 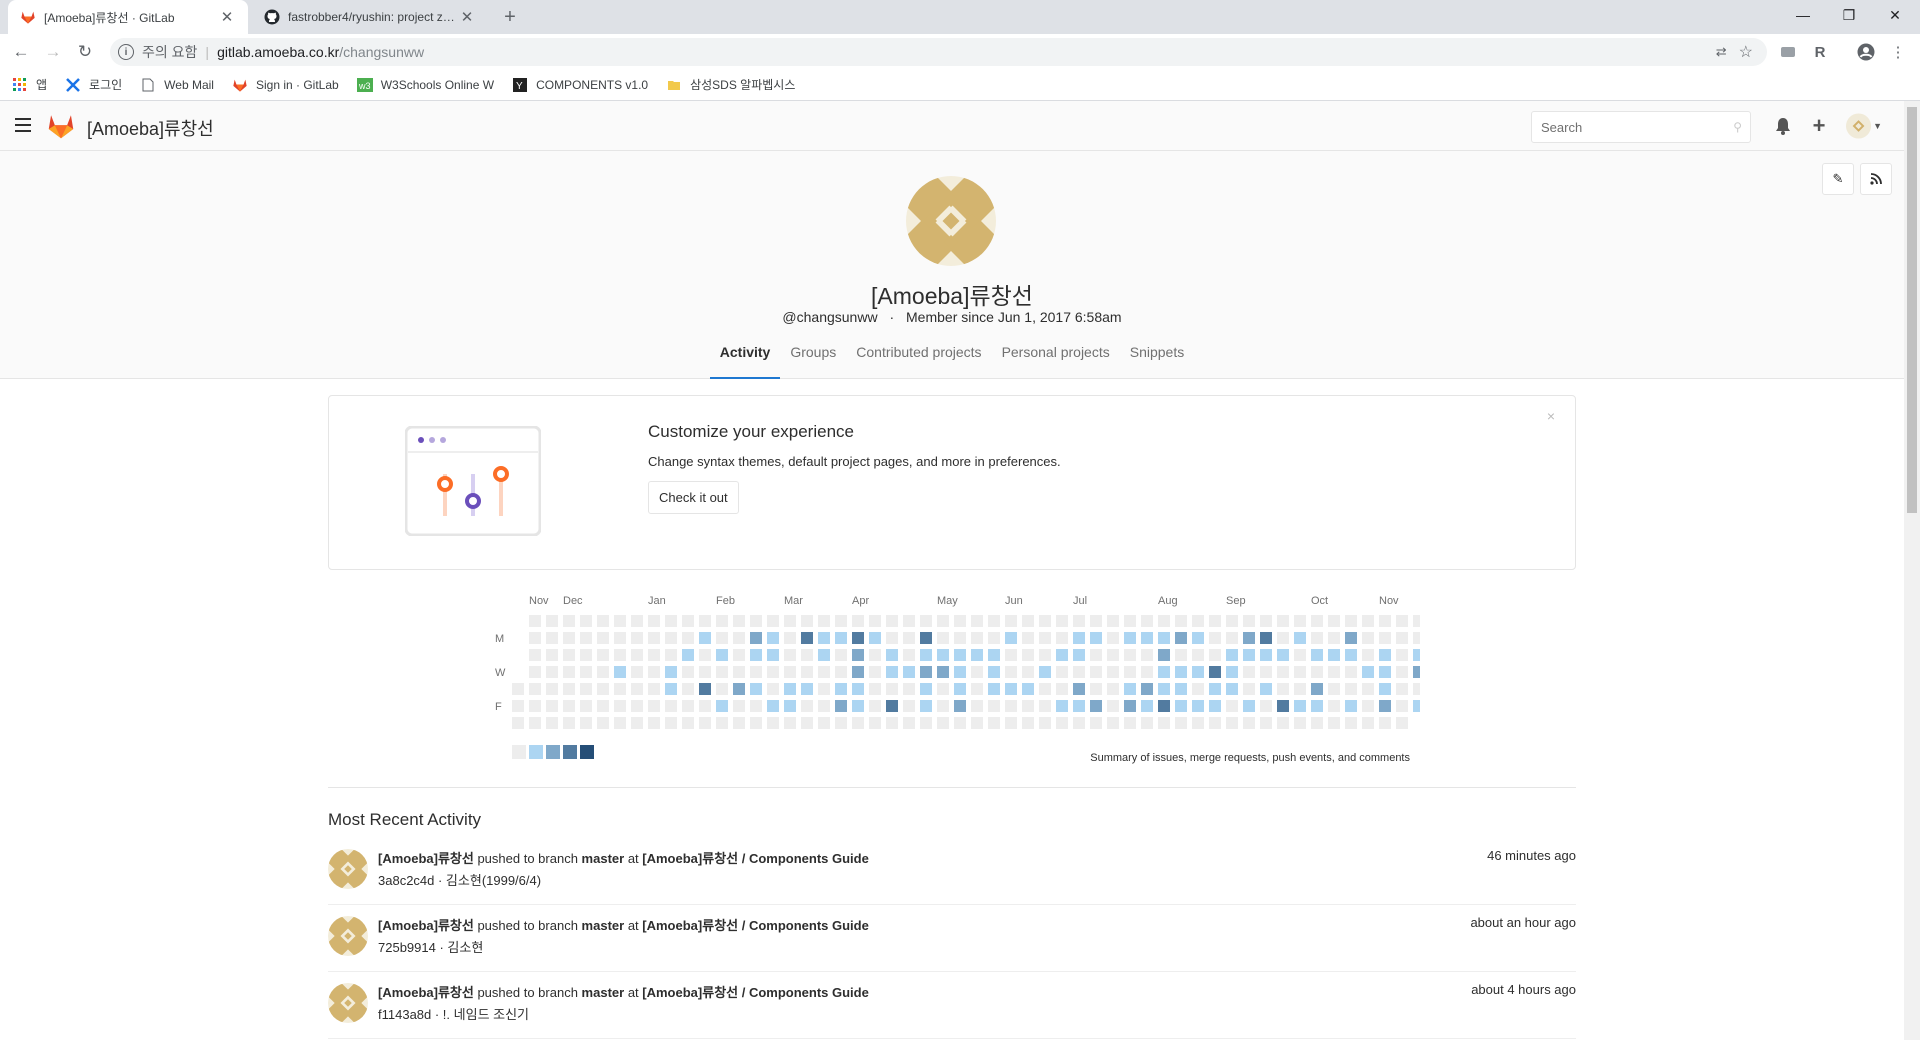 What do you see at coordinates (1746, 52) in the screenshot?
I see `bookmark-star-icon: ☆` at bounding box center [1746, 52].